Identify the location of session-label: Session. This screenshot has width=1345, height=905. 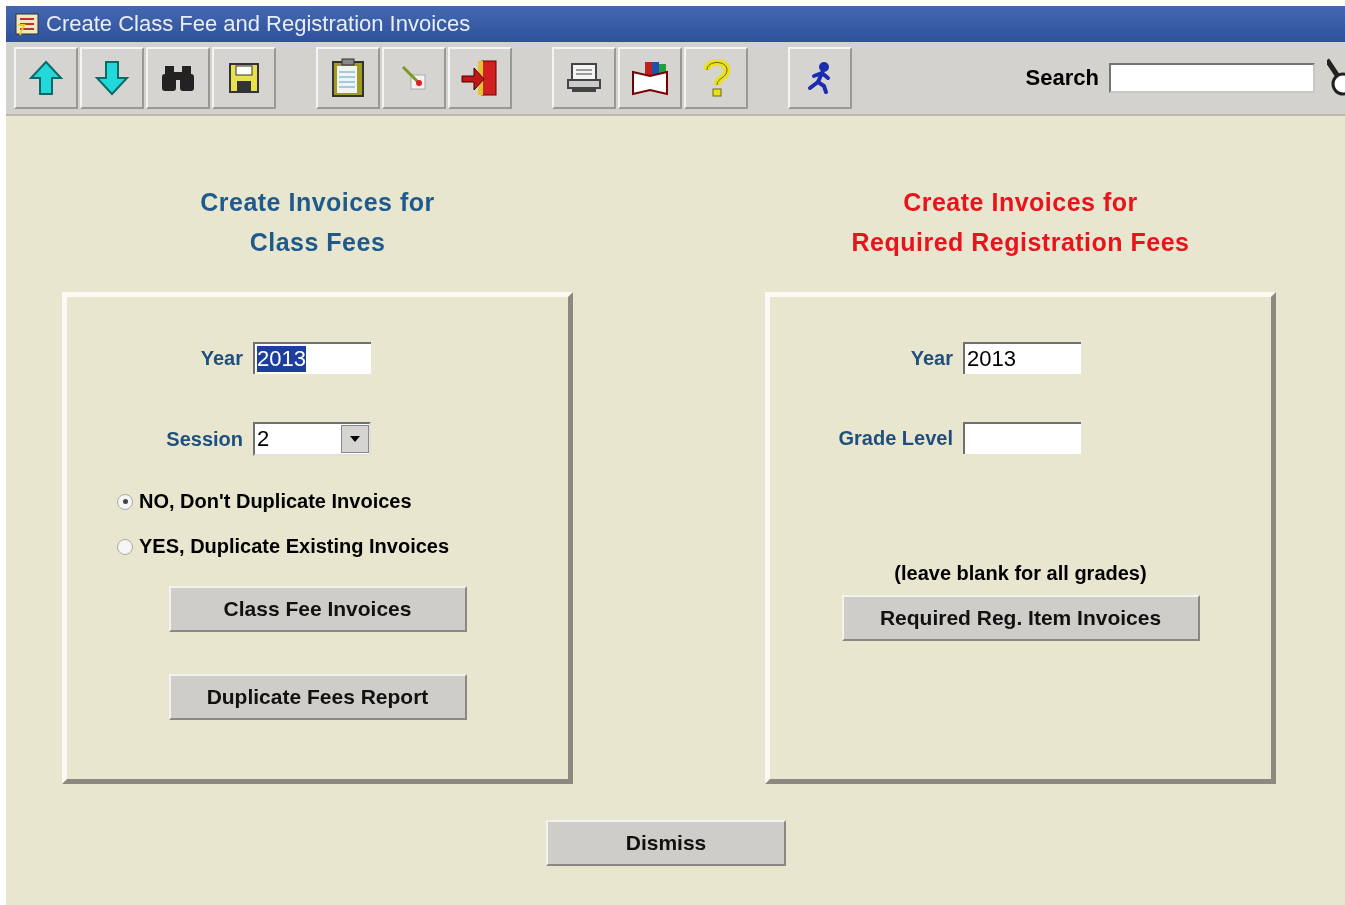
(204, 439).